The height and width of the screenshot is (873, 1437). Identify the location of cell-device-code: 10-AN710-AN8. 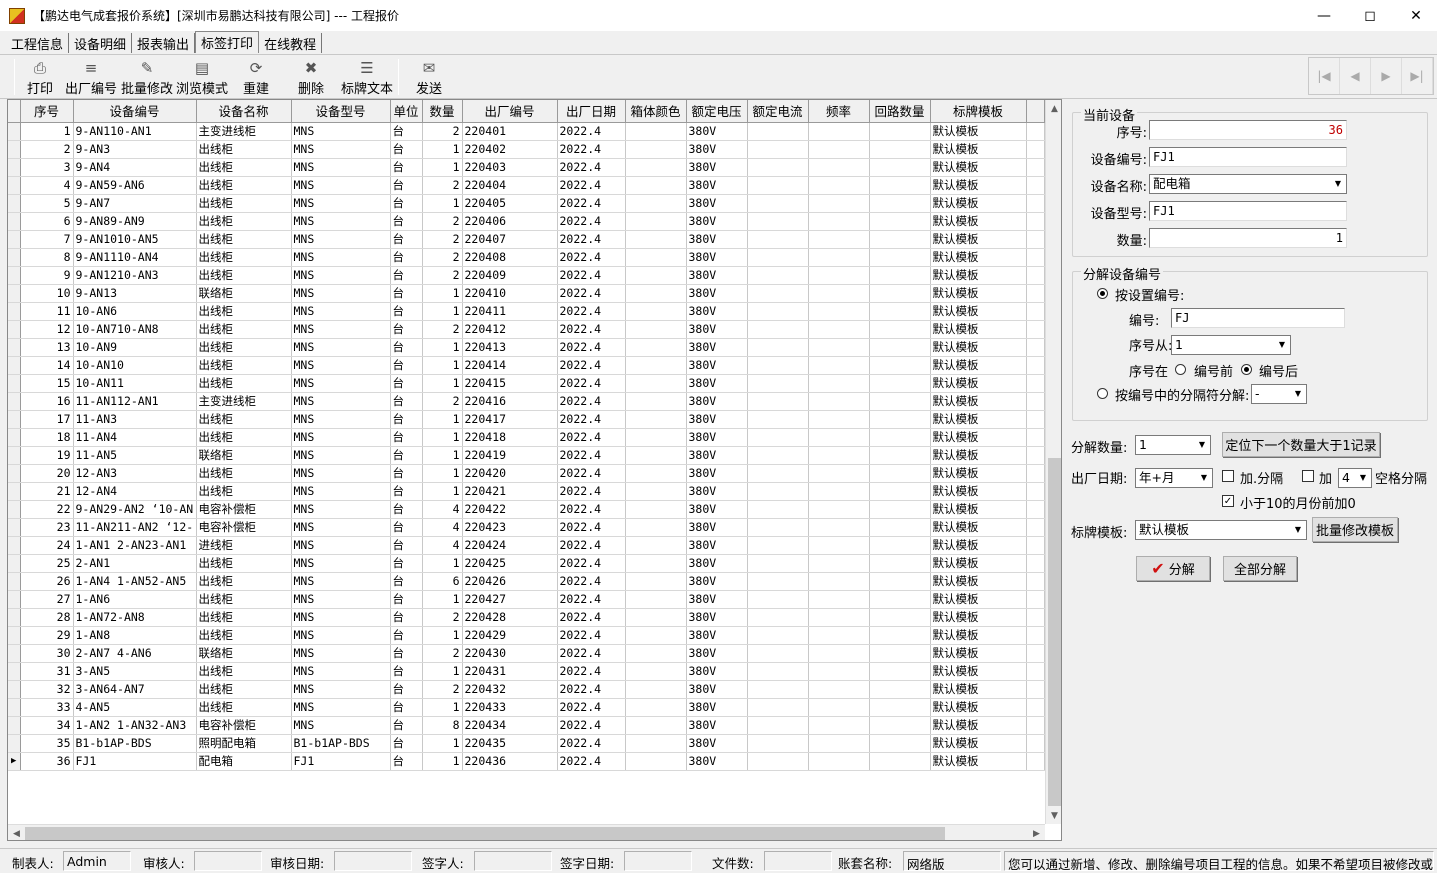
(135, 329).